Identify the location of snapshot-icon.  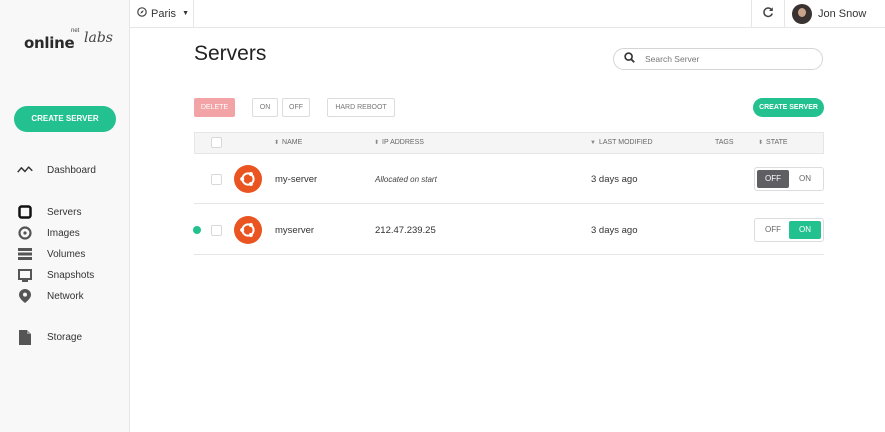
(25, 275).